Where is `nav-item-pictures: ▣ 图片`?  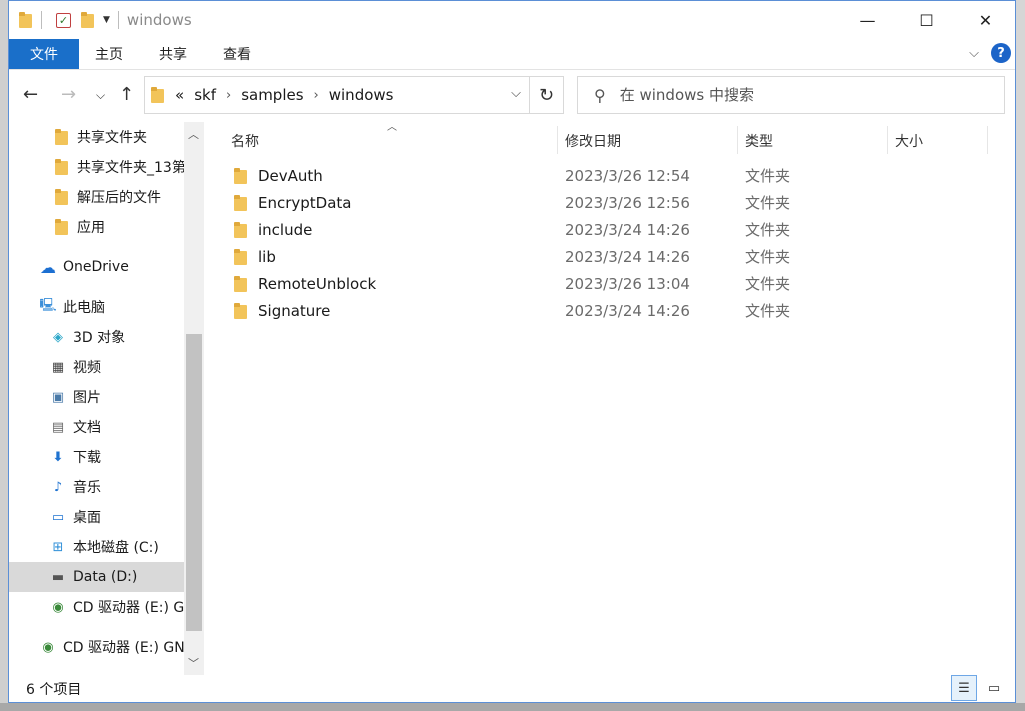
nav-item-pictures: ▣ 图片 is located at coordinates (96, 397).